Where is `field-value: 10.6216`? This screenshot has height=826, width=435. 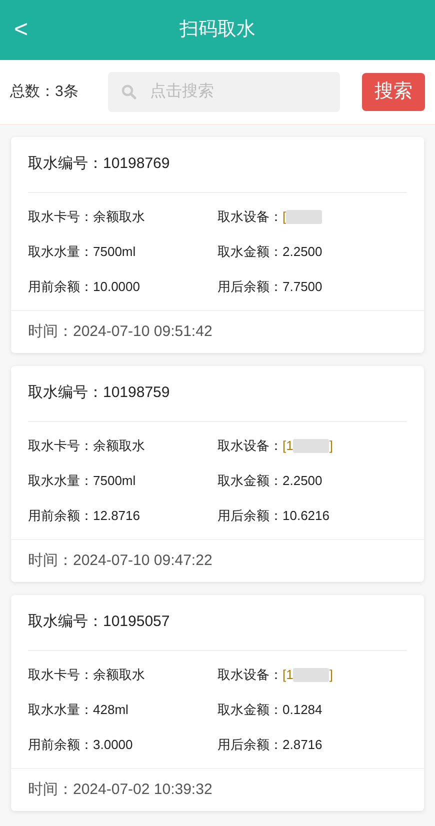 field-value: 10.6216 is located at coordinates (306, 515).